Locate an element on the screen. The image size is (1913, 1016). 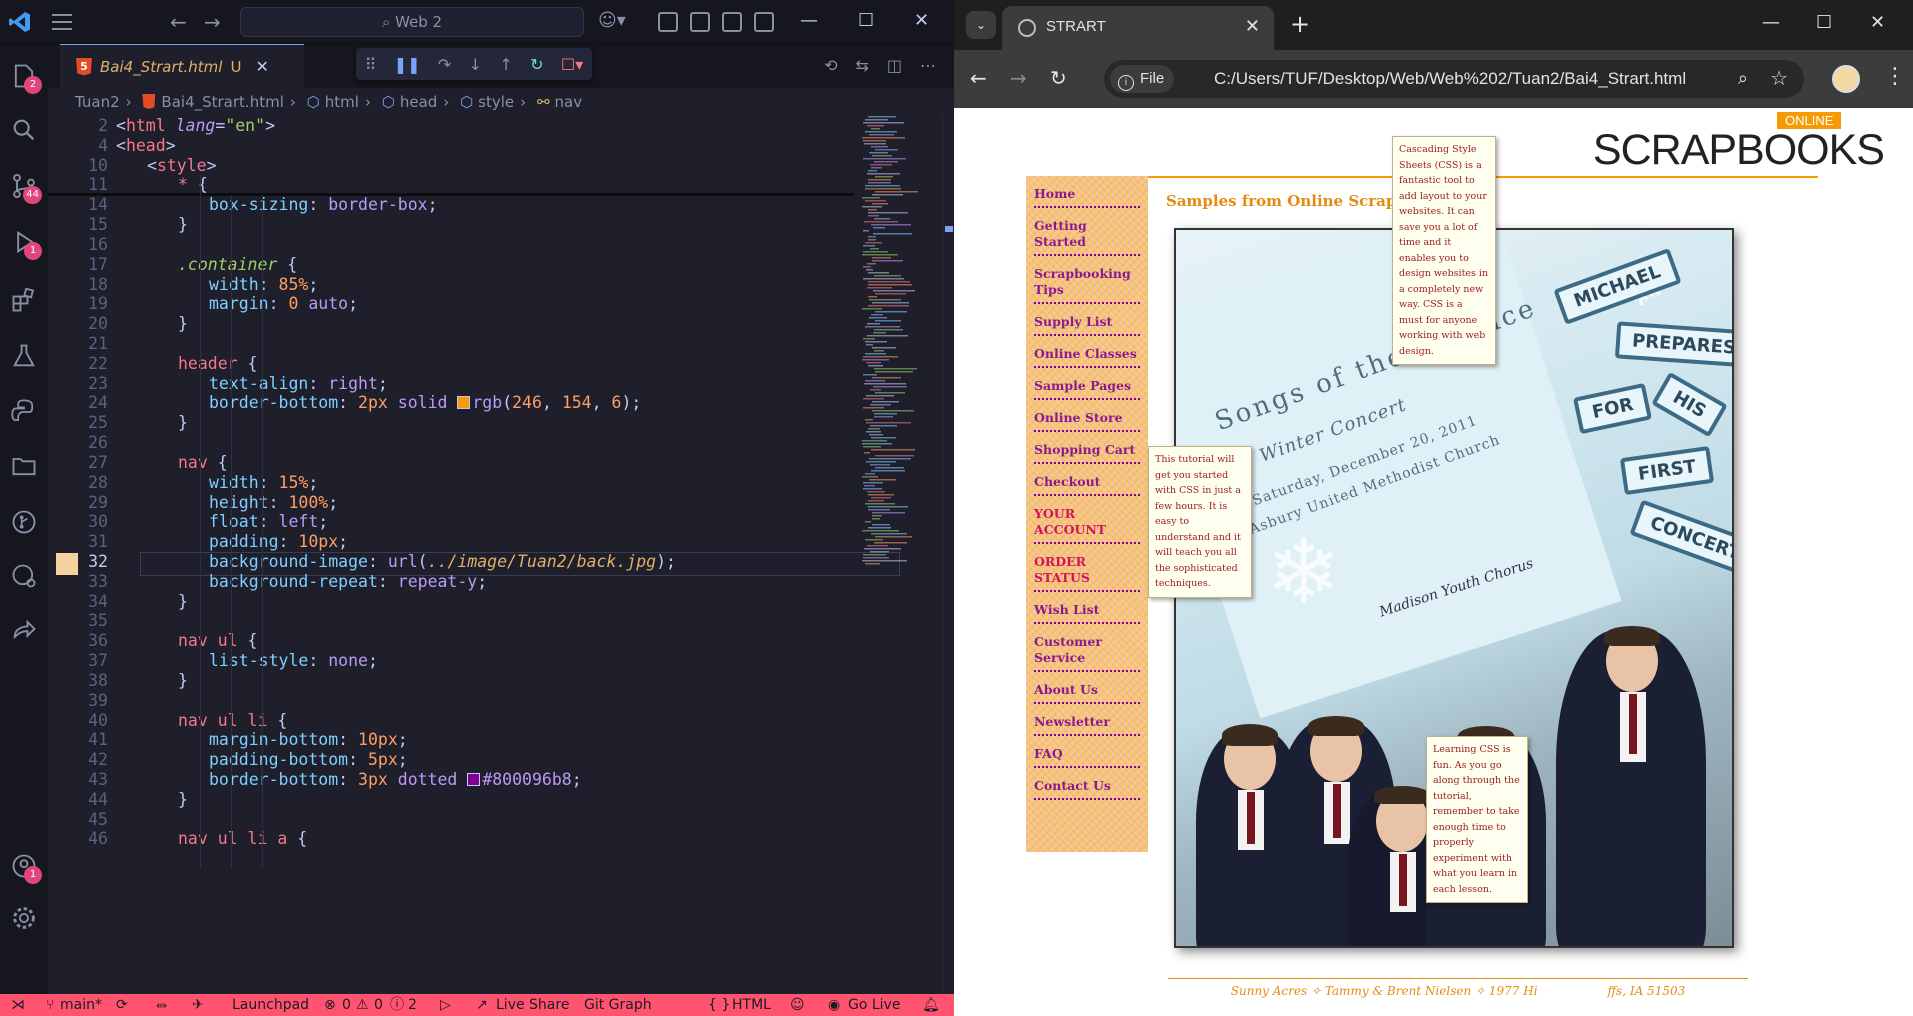
restart-icon: ↻ is located at coordinates (536, 64).